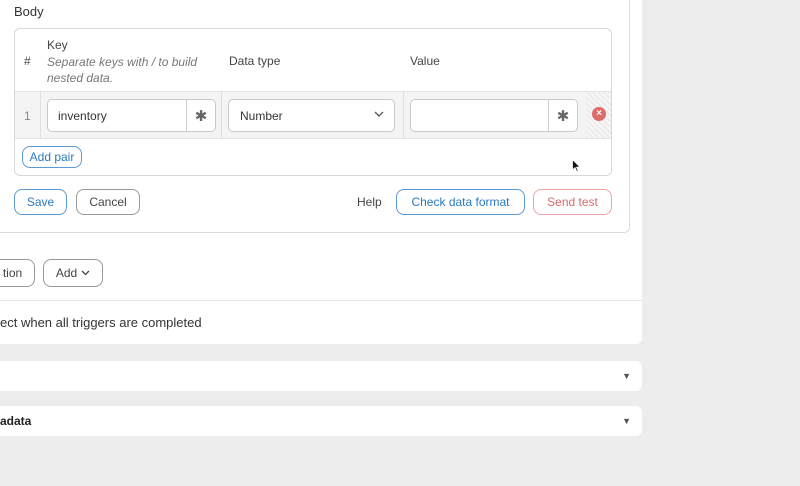  I want to click on add-dropdown-button: Add, so click(73, 273).